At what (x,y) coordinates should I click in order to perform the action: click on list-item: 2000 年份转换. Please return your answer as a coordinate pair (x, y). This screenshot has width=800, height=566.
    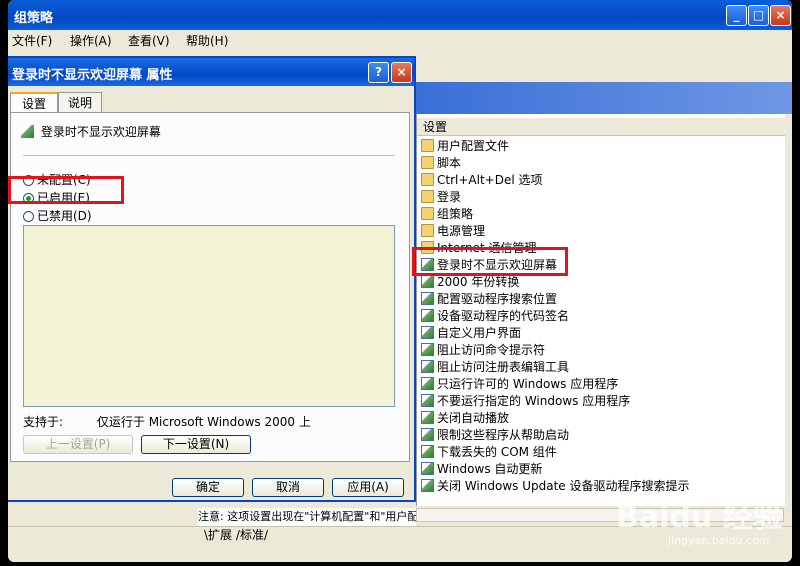
    Looking at the image, I should click on (470, 282).